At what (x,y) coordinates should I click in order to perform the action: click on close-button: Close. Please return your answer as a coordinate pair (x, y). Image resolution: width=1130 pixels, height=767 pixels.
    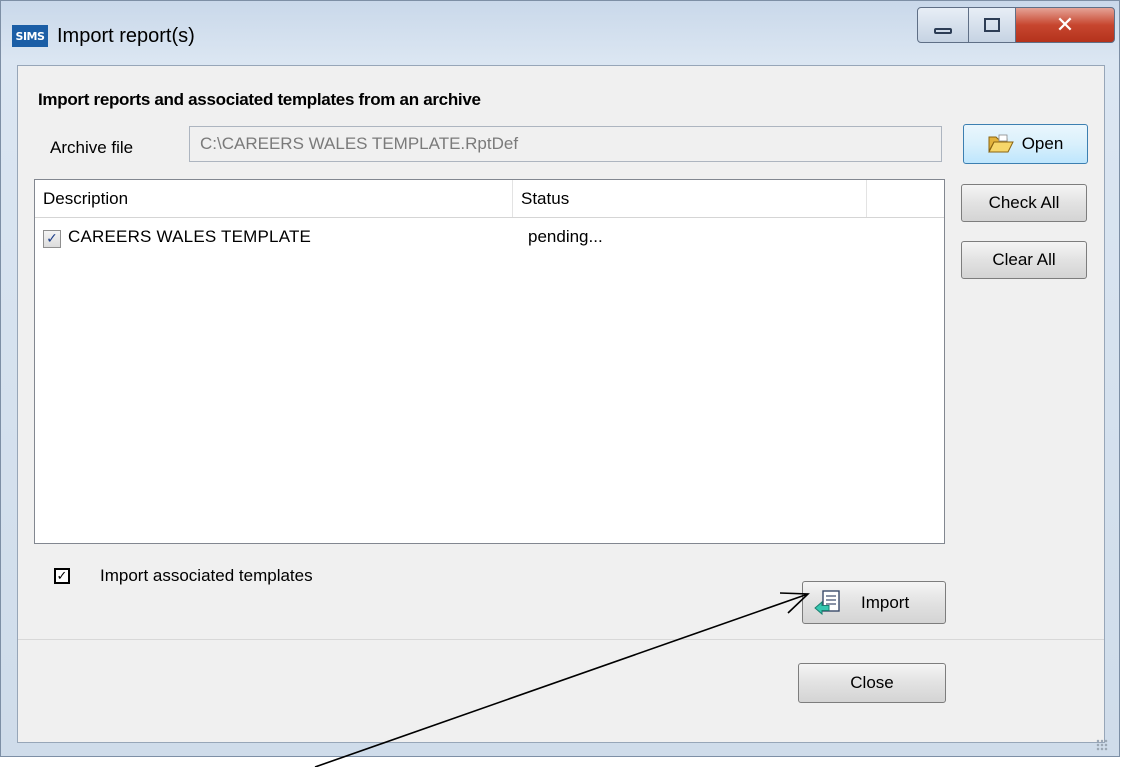
    Looking at the image, I should click on (872, 683).